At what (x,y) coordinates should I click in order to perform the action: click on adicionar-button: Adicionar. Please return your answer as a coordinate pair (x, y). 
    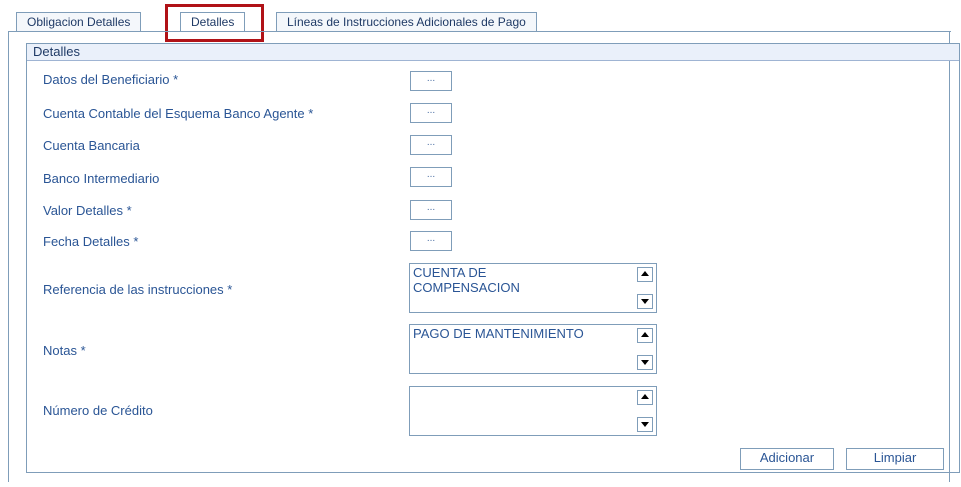
    Looking at the image, I should click on (787, 459).